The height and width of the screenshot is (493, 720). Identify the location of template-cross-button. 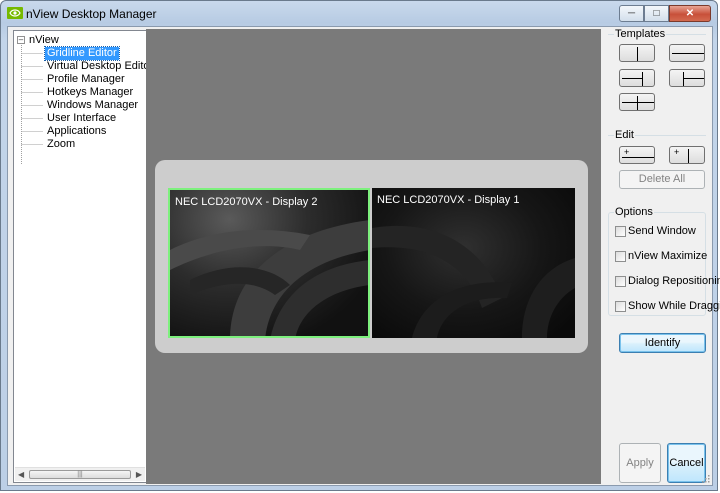
(637, 102).